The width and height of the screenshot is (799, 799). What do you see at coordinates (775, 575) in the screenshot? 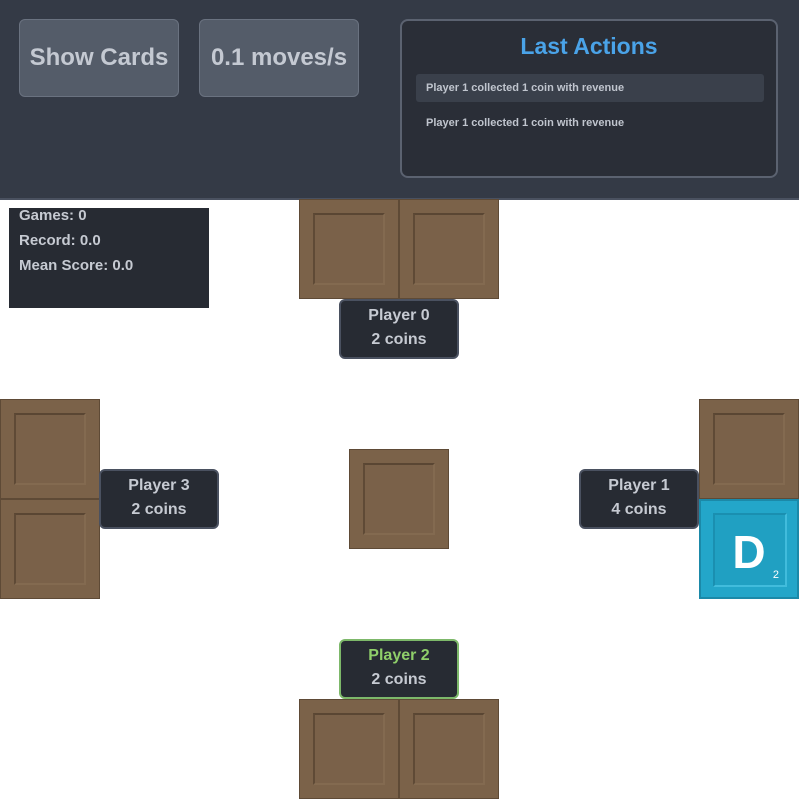
I see `card-count: 2` at bounding box center [775, 575].